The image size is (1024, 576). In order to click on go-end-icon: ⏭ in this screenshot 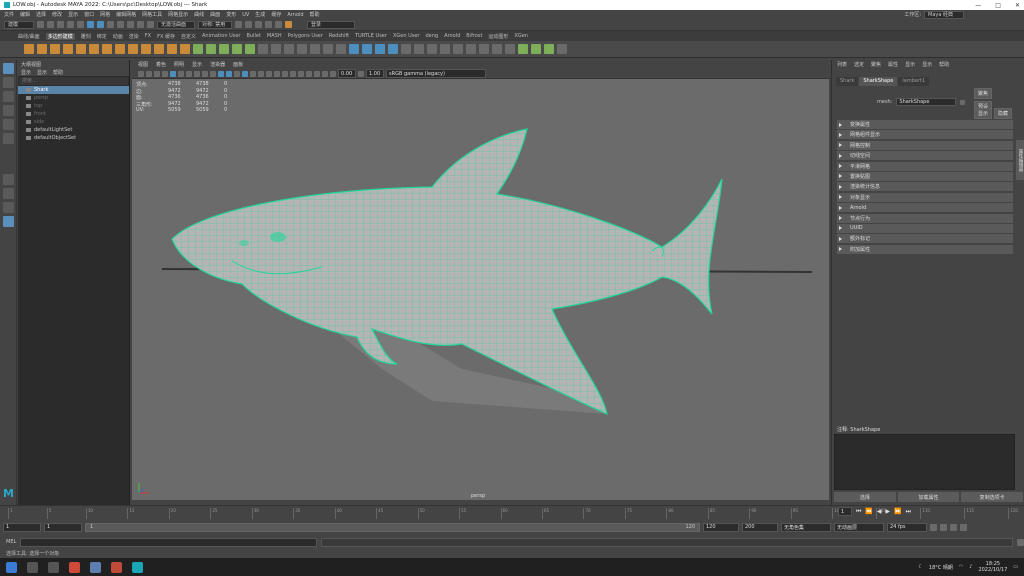, I will do `click(908, 512)`.